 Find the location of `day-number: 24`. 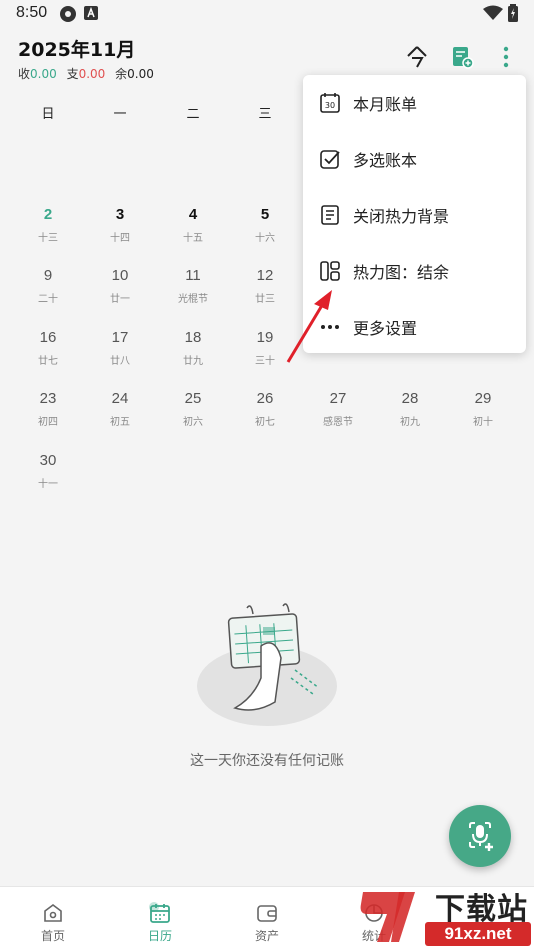

day-number: 24 is located at coordinates (120, 398).